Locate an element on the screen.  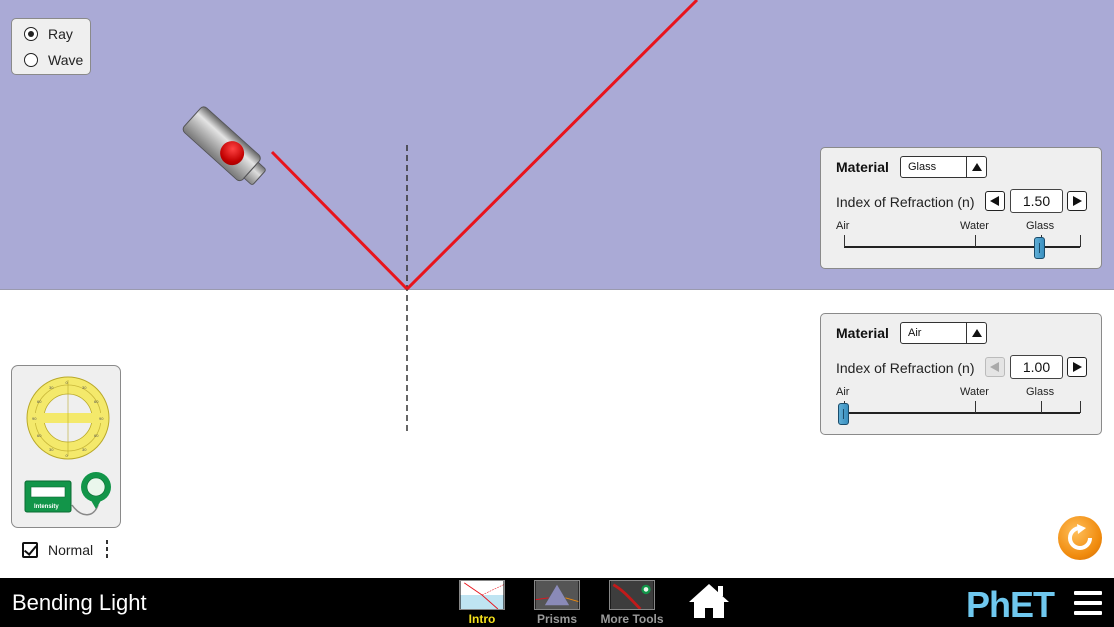
wave-radio-button-icon is located at coordinates (31, 60).